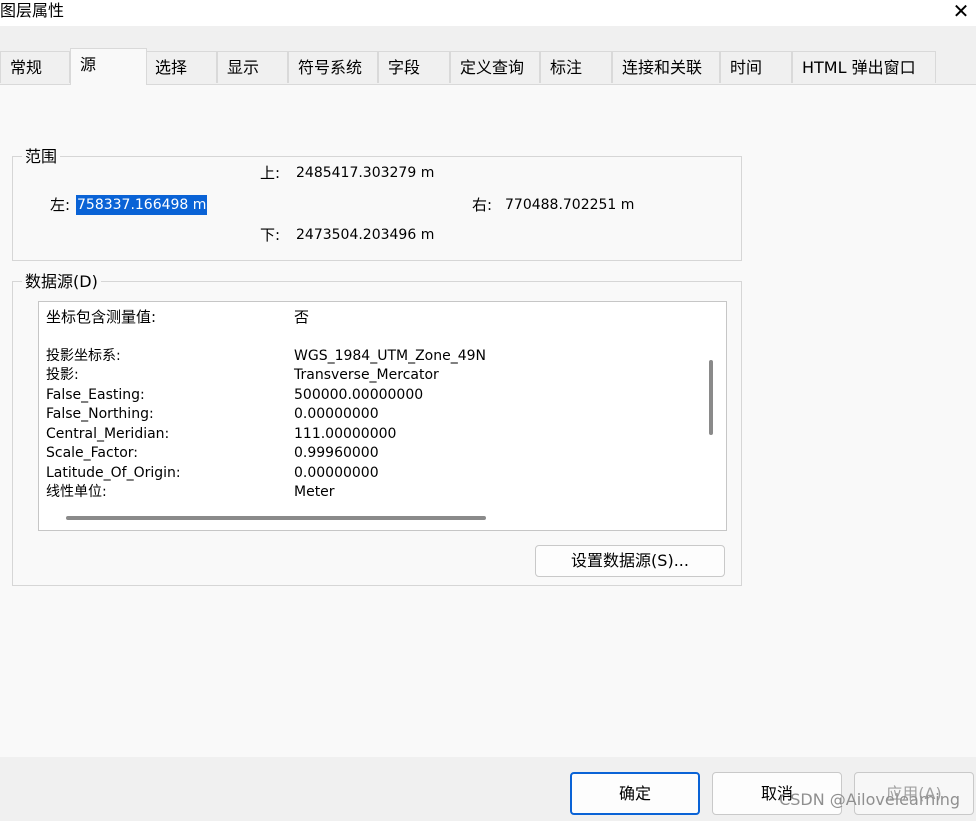  Describe the element at coordinates (101, 317) in the screenshot. I see `ds-row-label-measures: 坐标包含测量值:` at that location.